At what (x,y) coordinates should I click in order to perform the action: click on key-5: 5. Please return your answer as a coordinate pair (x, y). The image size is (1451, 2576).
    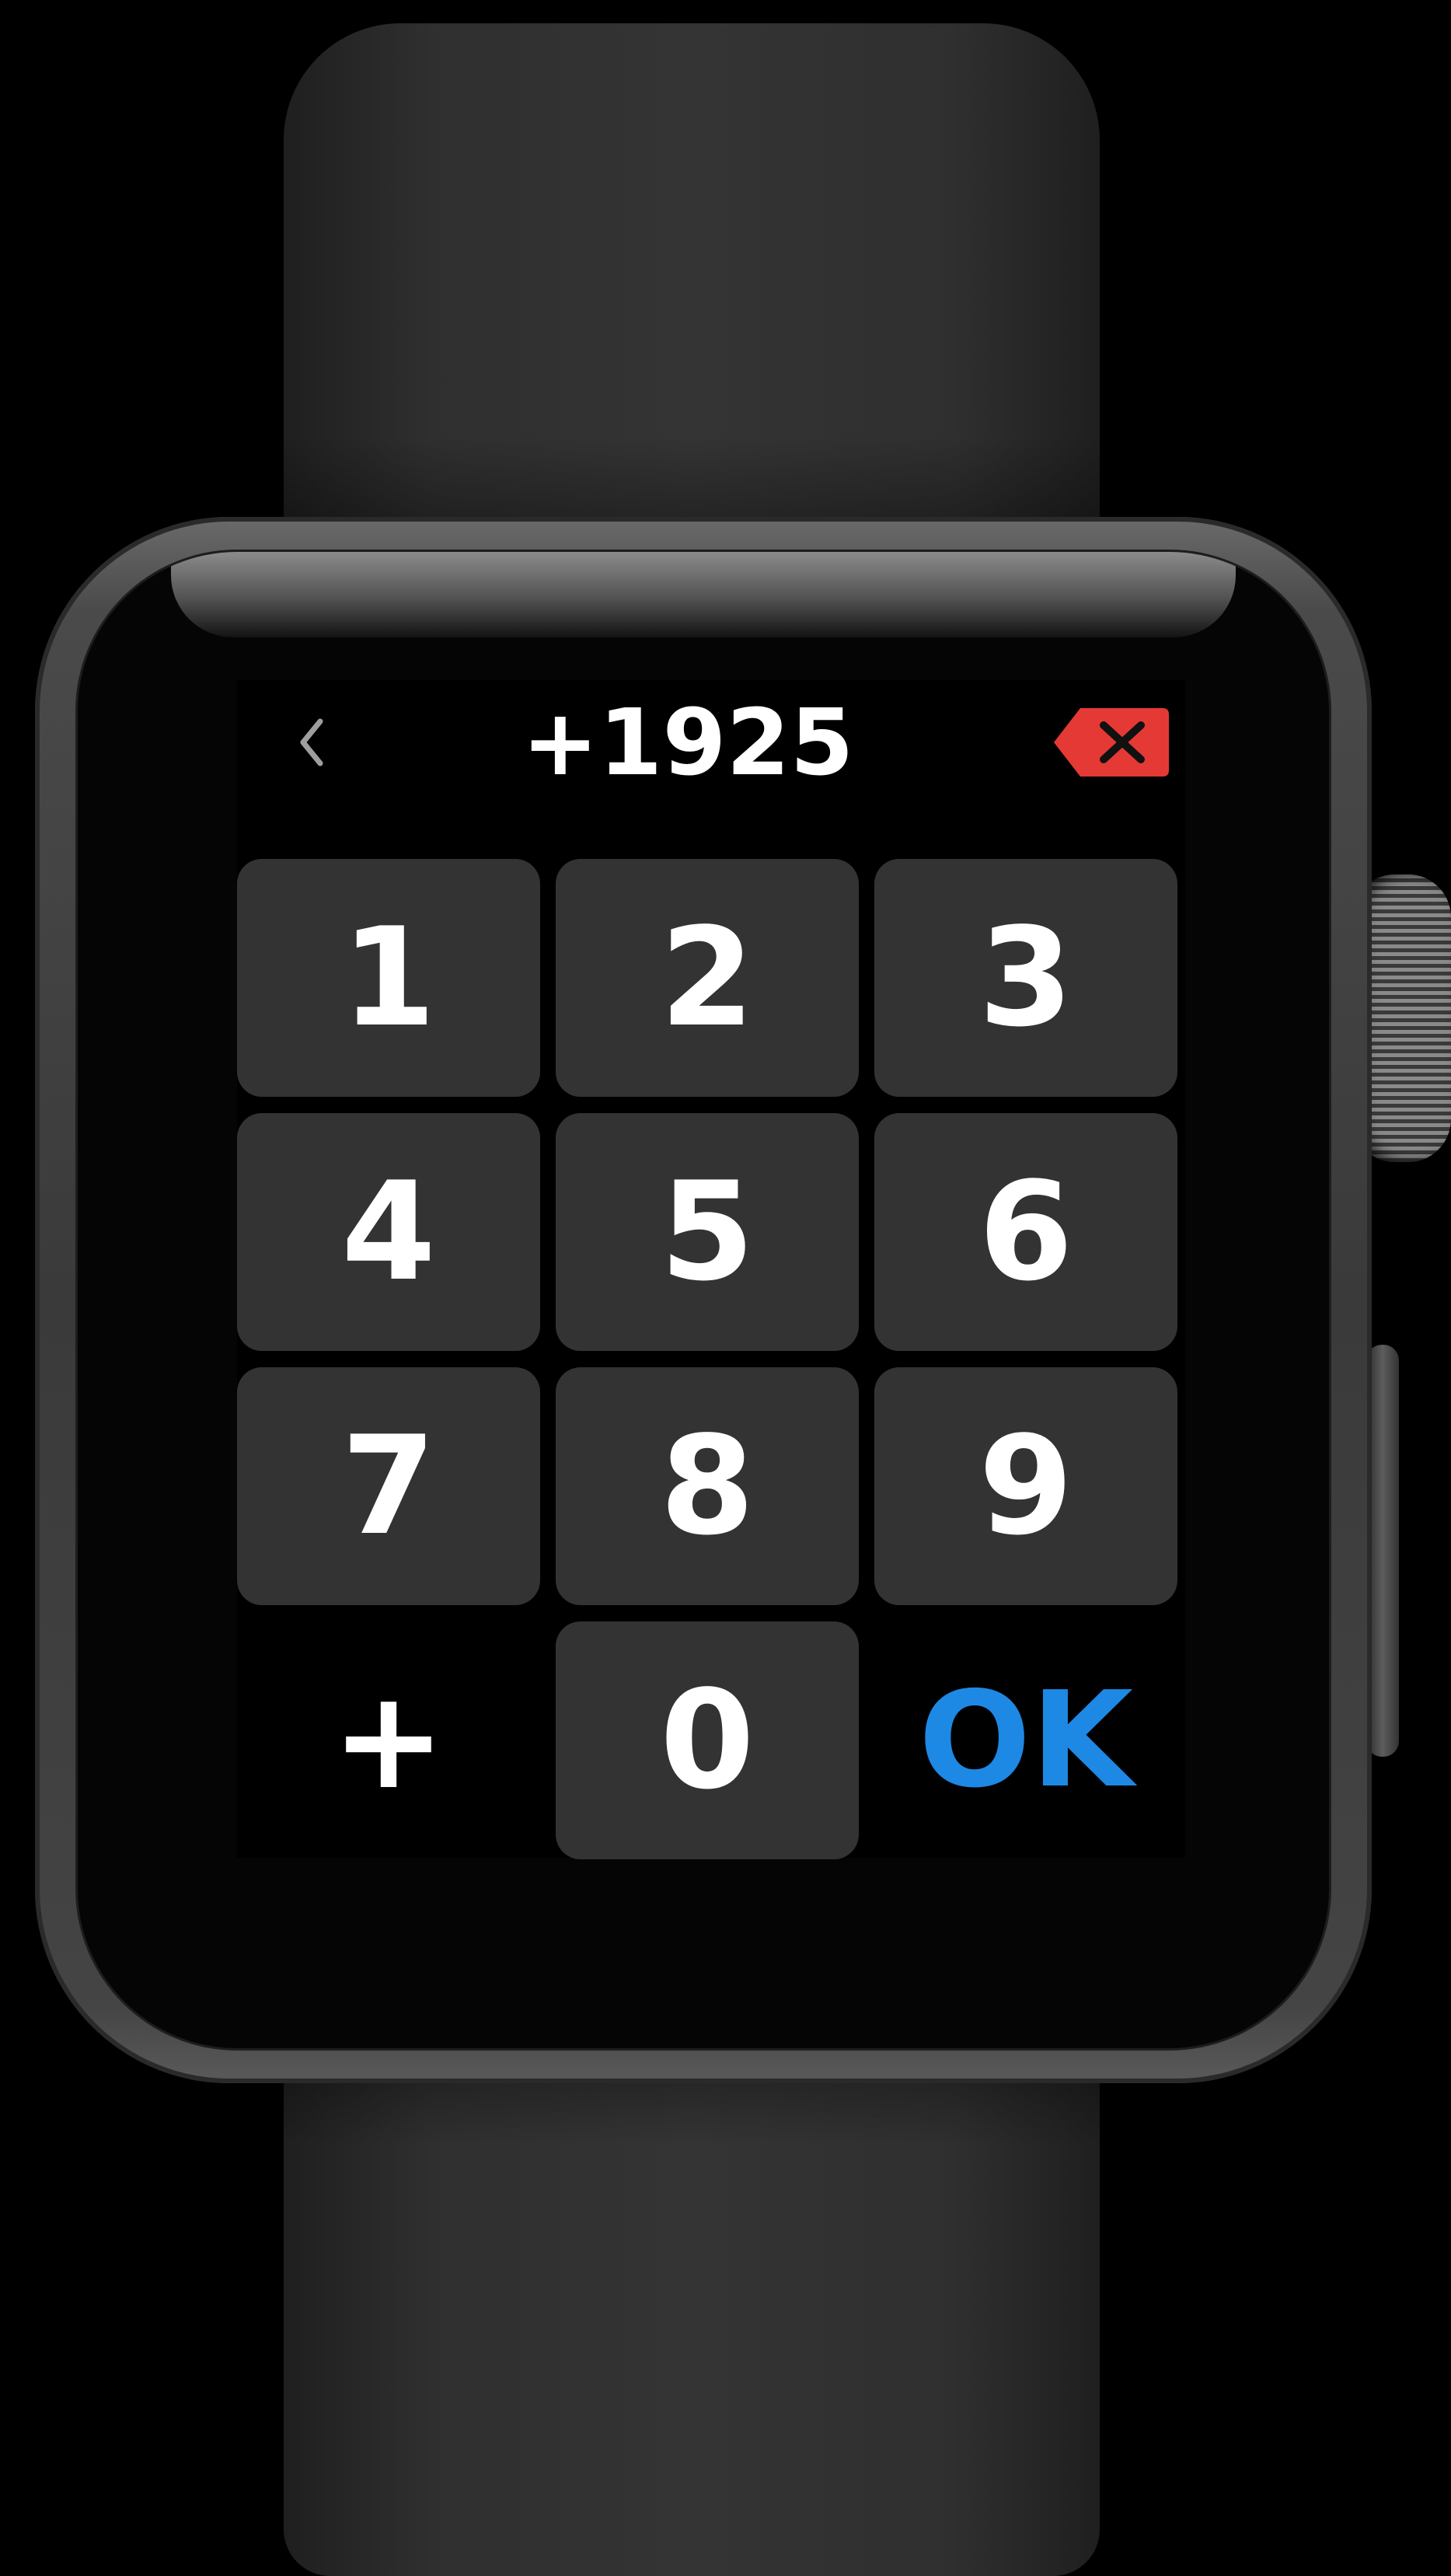
    Looking at the image, I should click on (707, 1232).